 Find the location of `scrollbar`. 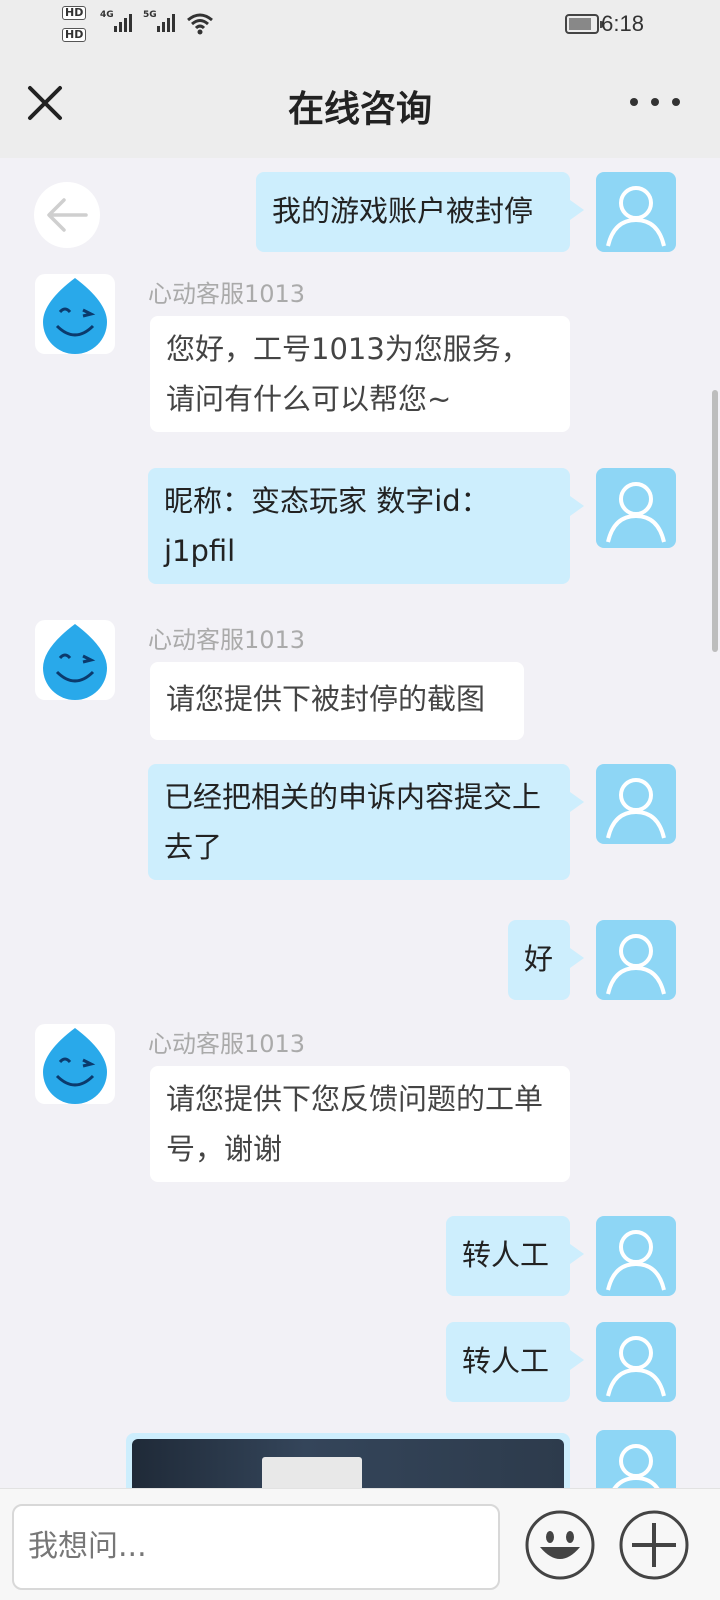

scrollbar is located at coordinates (715, 521).